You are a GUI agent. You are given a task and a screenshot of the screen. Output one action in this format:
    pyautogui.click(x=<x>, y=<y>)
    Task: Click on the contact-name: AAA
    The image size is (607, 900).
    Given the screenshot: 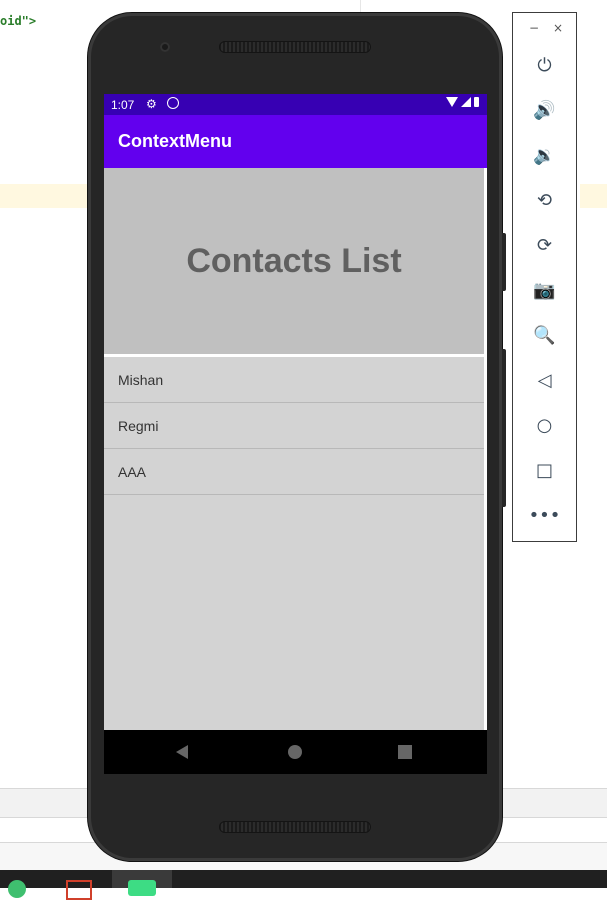 What is the action you would take?
    pyautogui.click(x=132, y=472)
    